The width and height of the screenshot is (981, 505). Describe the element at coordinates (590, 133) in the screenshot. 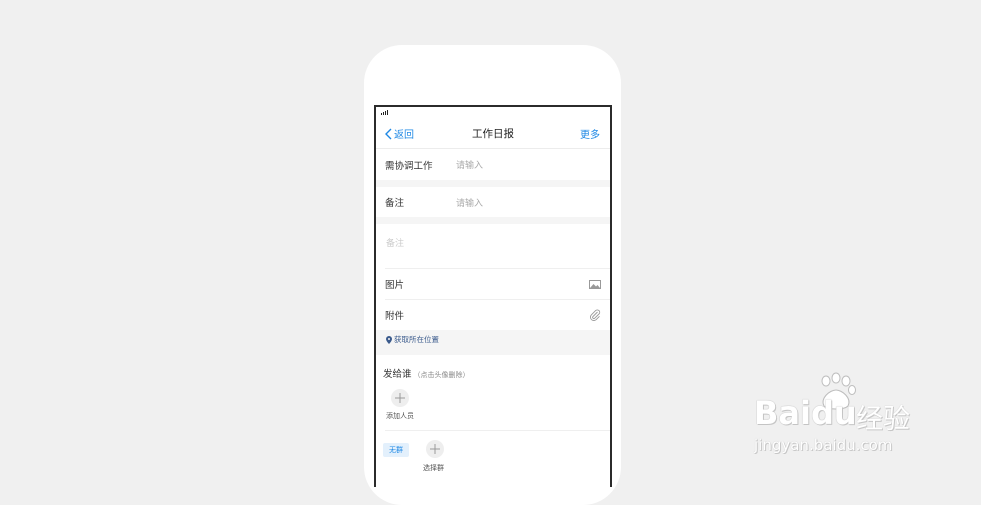

I see `more-button: 更多` at that location.